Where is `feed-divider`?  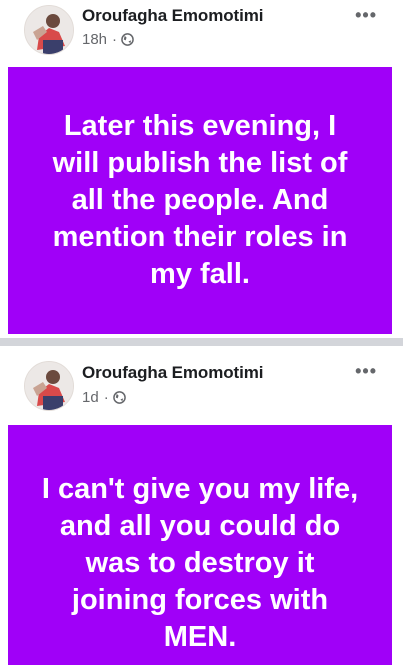 feed-divider is located at coordinates (201, 342).